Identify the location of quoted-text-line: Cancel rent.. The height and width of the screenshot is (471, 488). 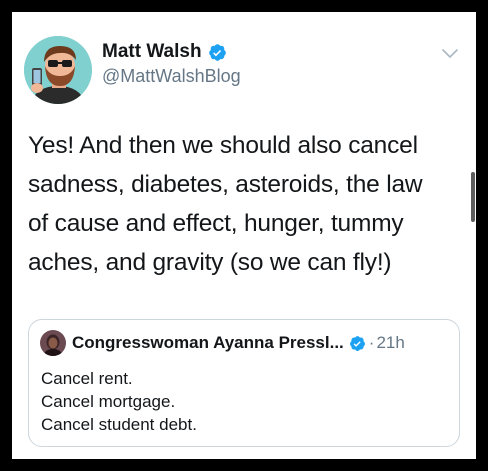
(87, 378).